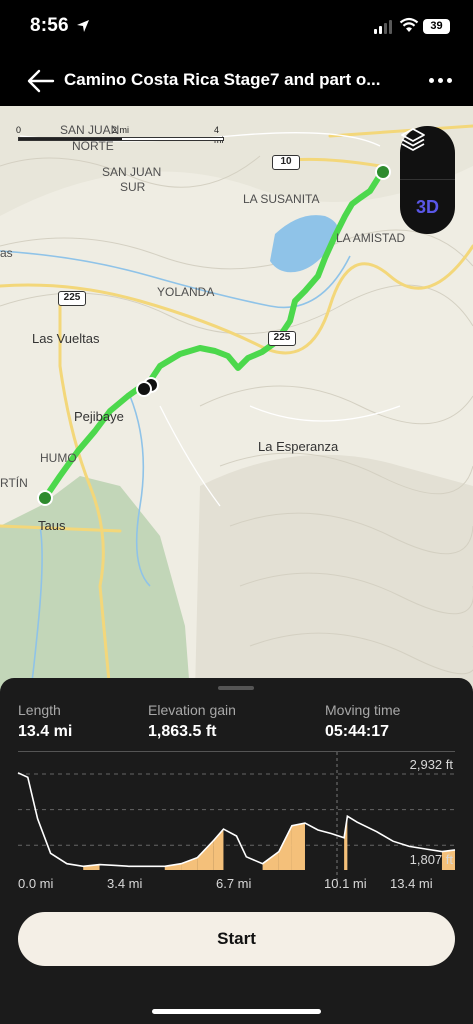 The image size is (473, 1024). Describe the element at coordinates (90, 130) in the screenshot. I see `label-san-juan-norte: SAN JUAN` at that location.